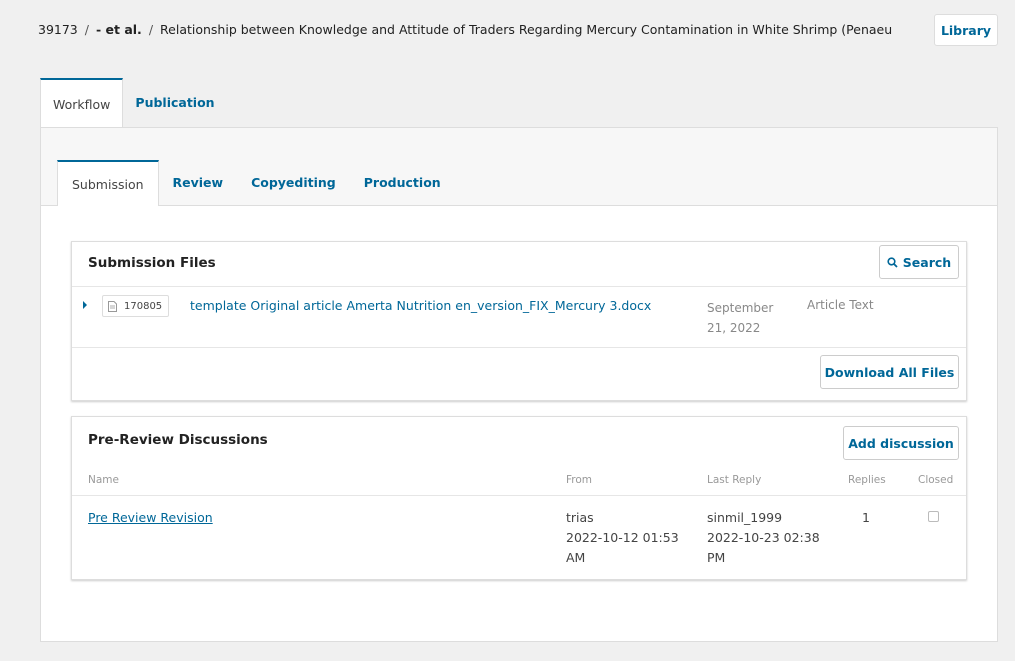 The width and height of the screenshot is (1015, 661). I want to click on tab-submission: Submission, so click(108, 183).